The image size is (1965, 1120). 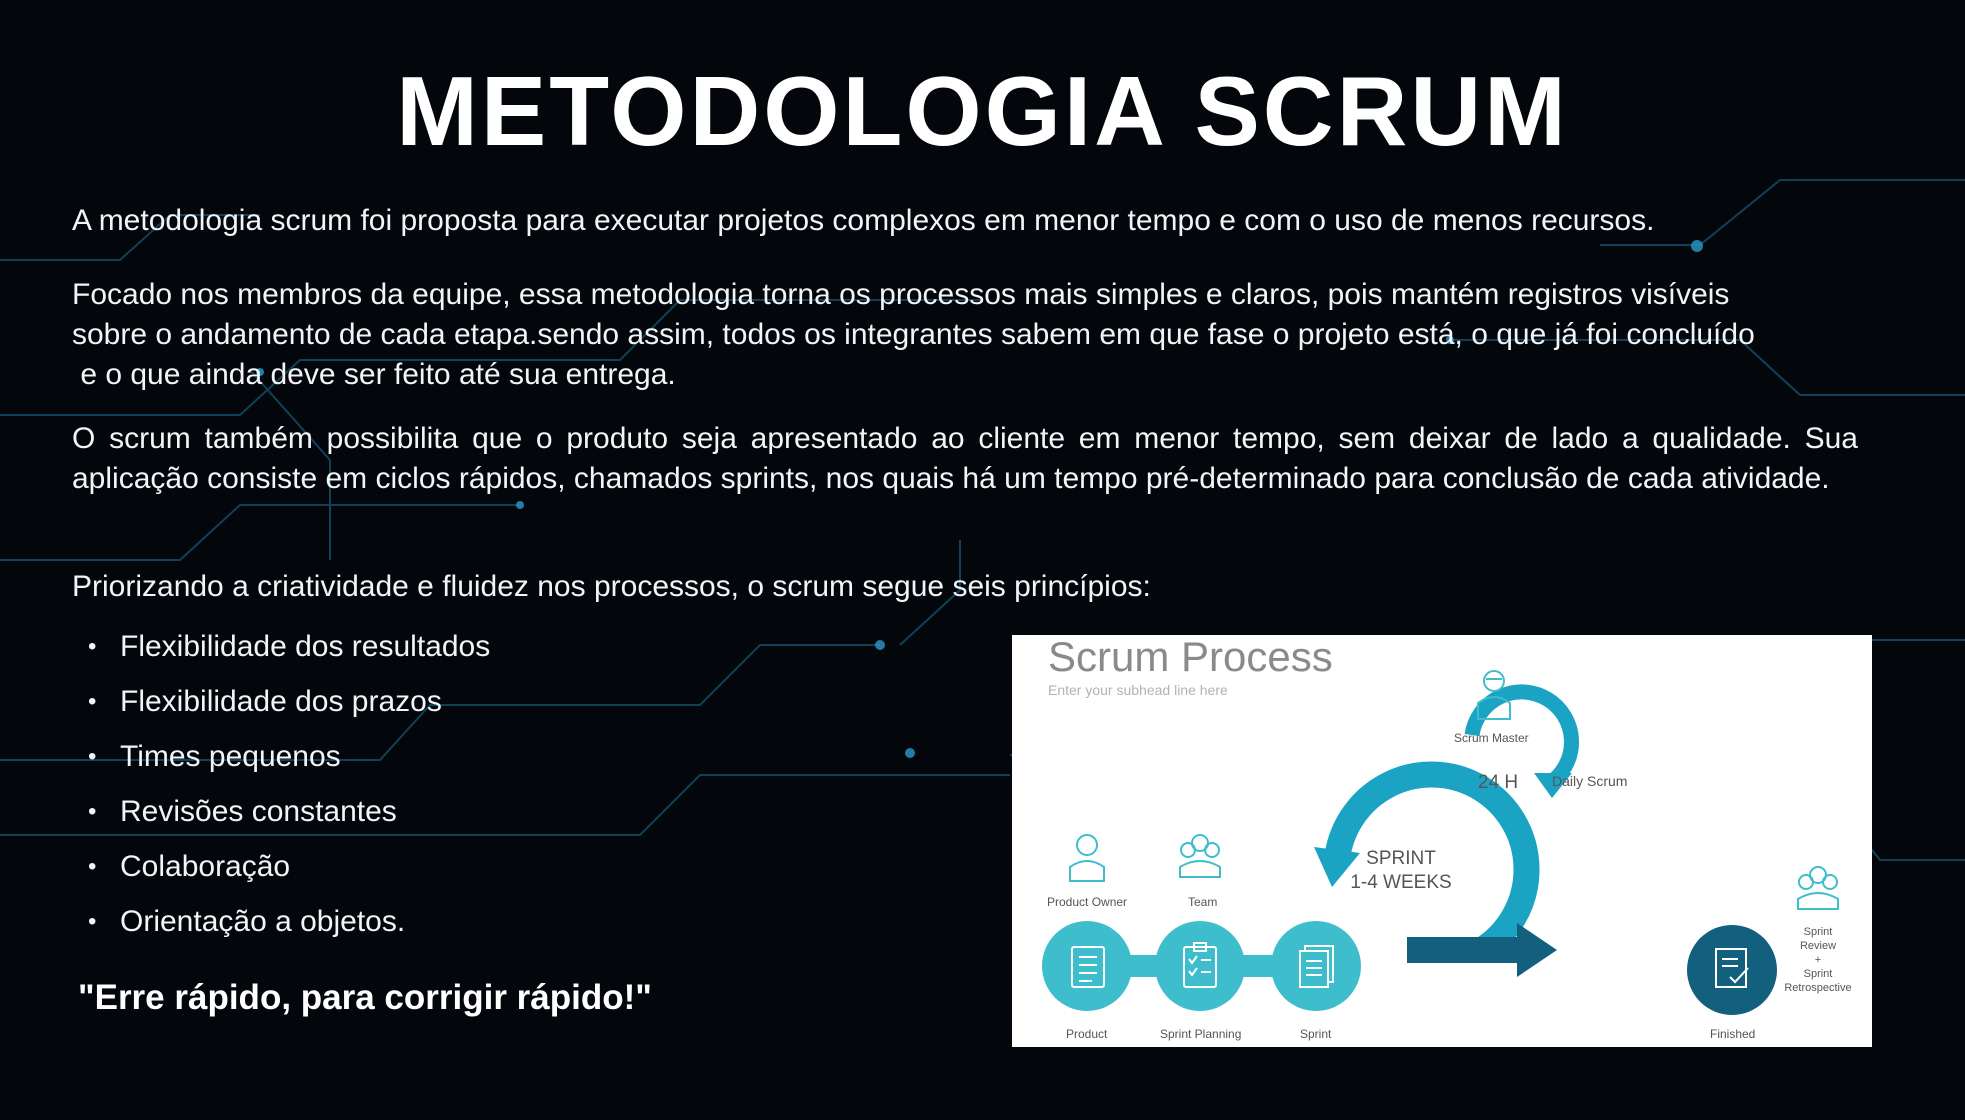 I want to click on list-item: • Revisões constantes, so click(x=289, y=811).